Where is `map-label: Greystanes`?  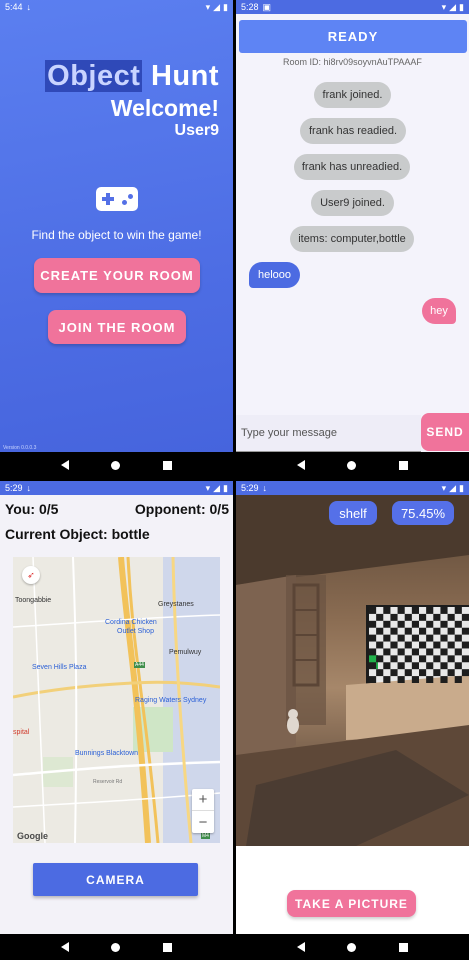 map-label: Greystanes is located at coordinates (176, 604).